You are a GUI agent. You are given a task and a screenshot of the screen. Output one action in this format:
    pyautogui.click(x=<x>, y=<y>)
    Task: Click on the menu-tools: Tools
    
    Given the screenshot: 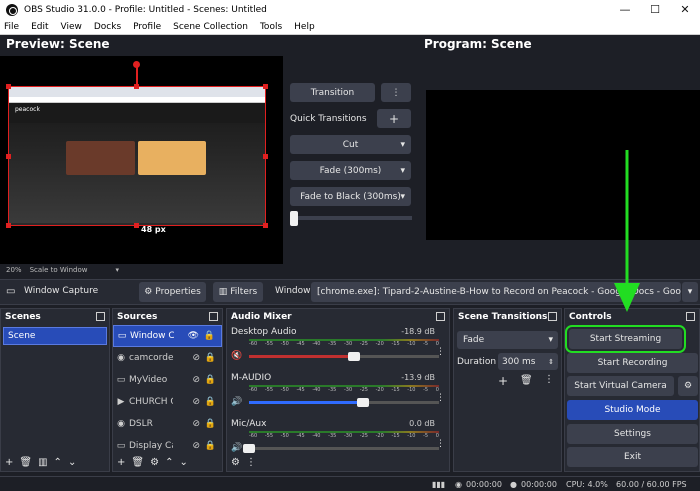 What is the action you would take?
    pyautogui.click(x=271, y=27)
    